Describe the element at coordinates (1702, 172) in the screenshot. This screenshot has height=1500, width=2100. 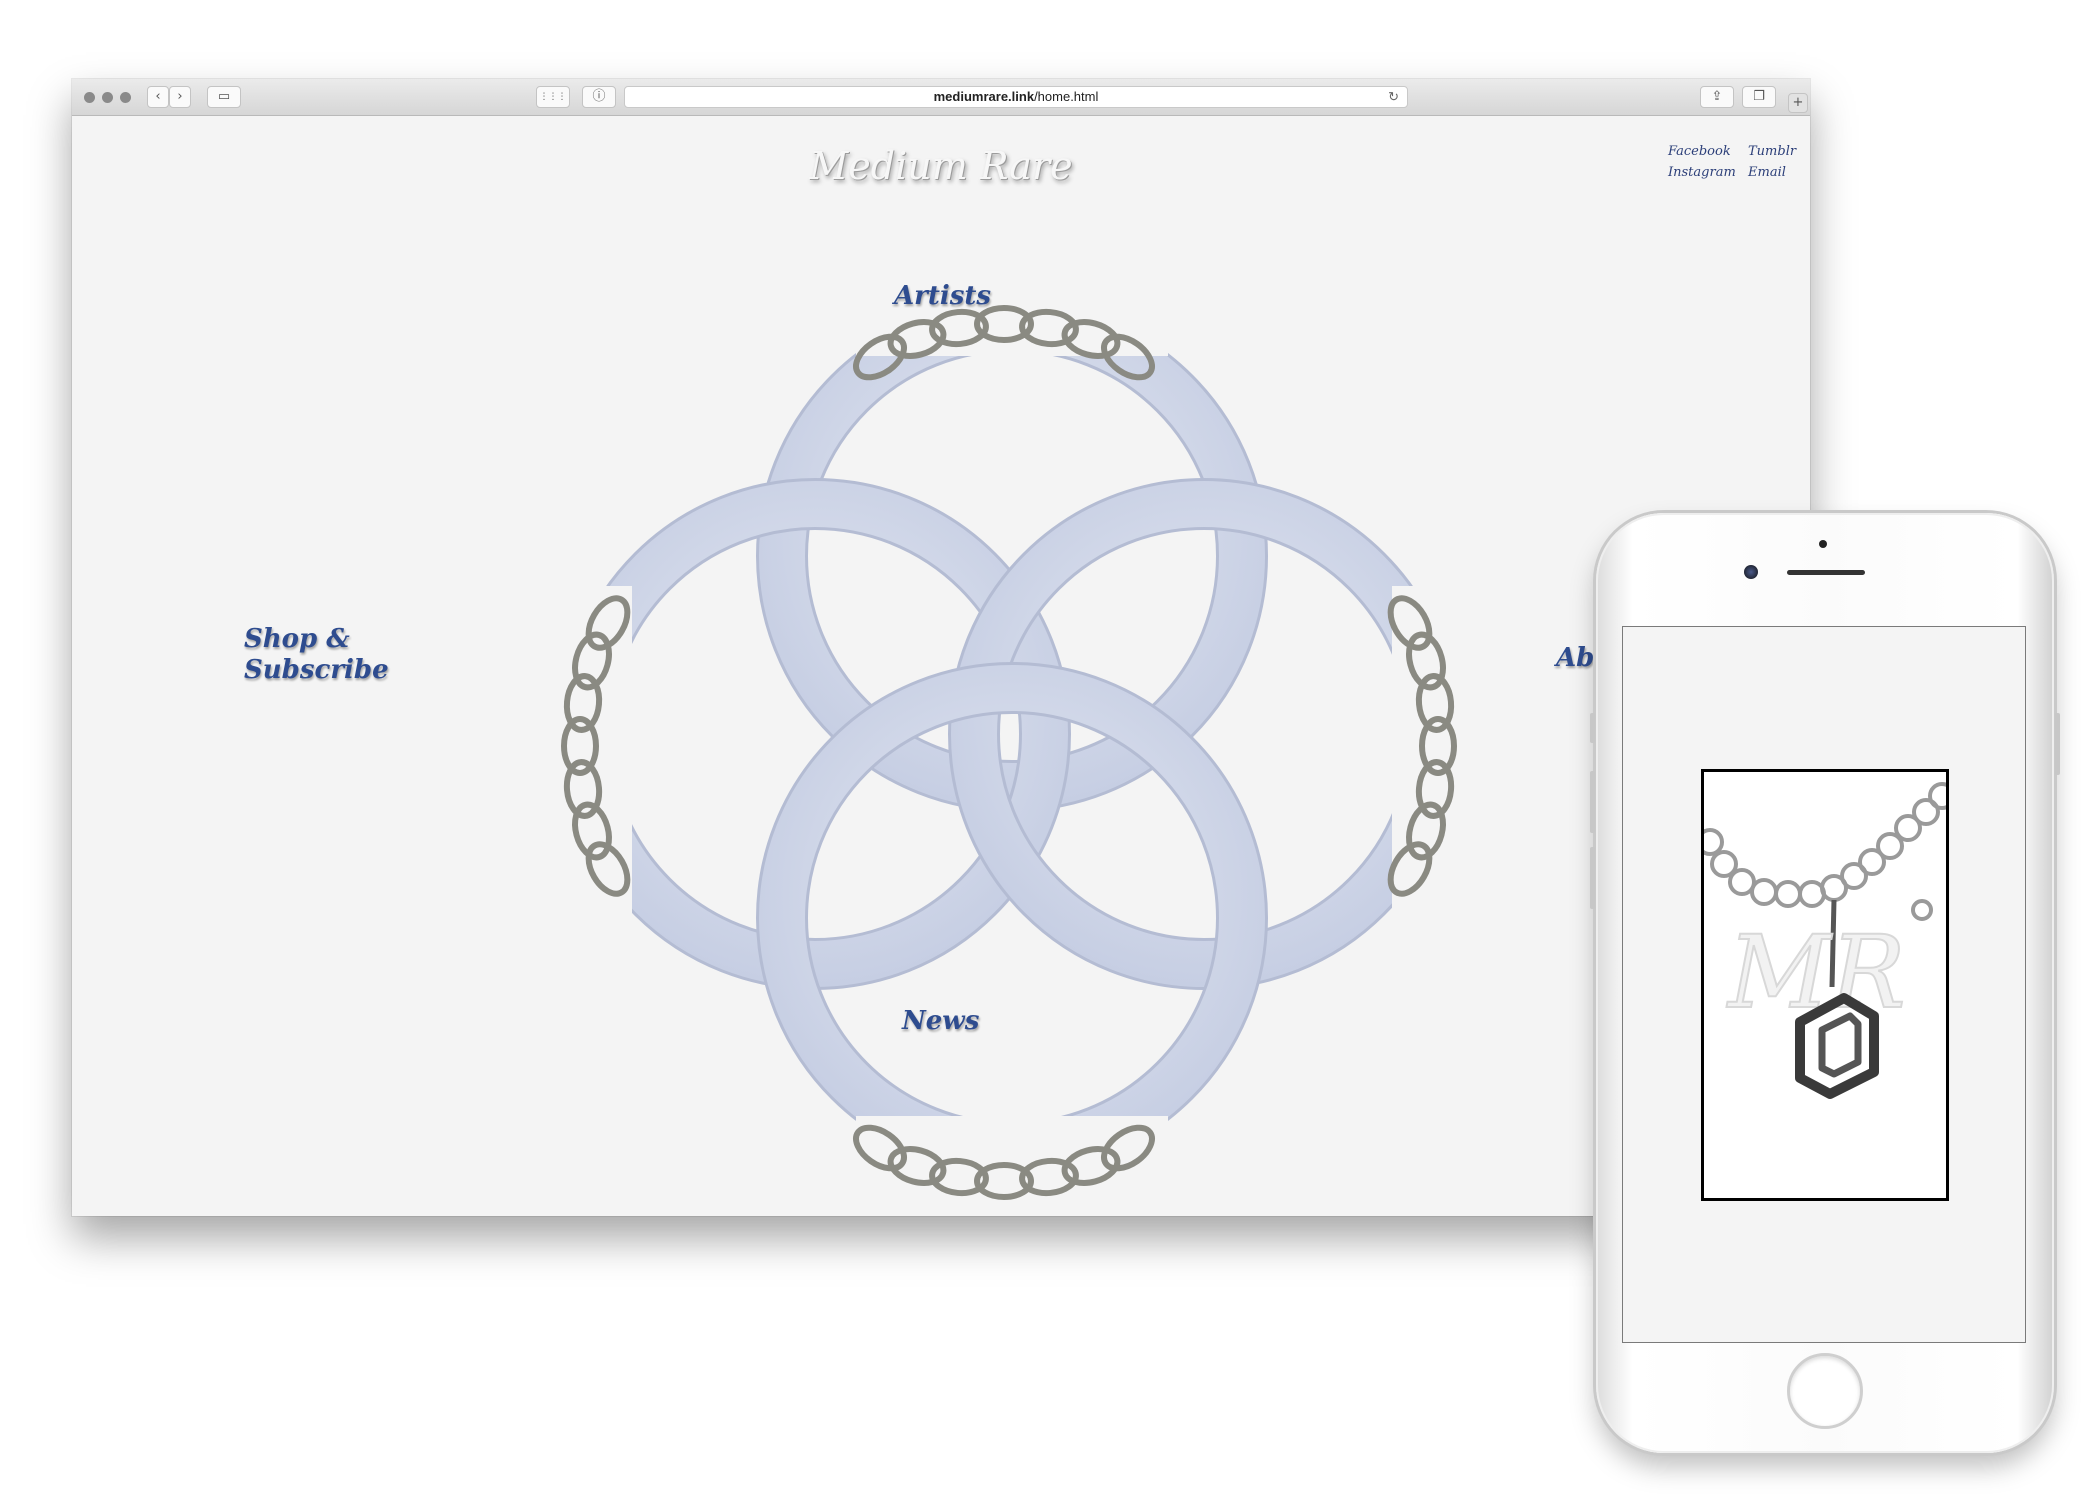
I see `instagram-link: Instagram` at that location.